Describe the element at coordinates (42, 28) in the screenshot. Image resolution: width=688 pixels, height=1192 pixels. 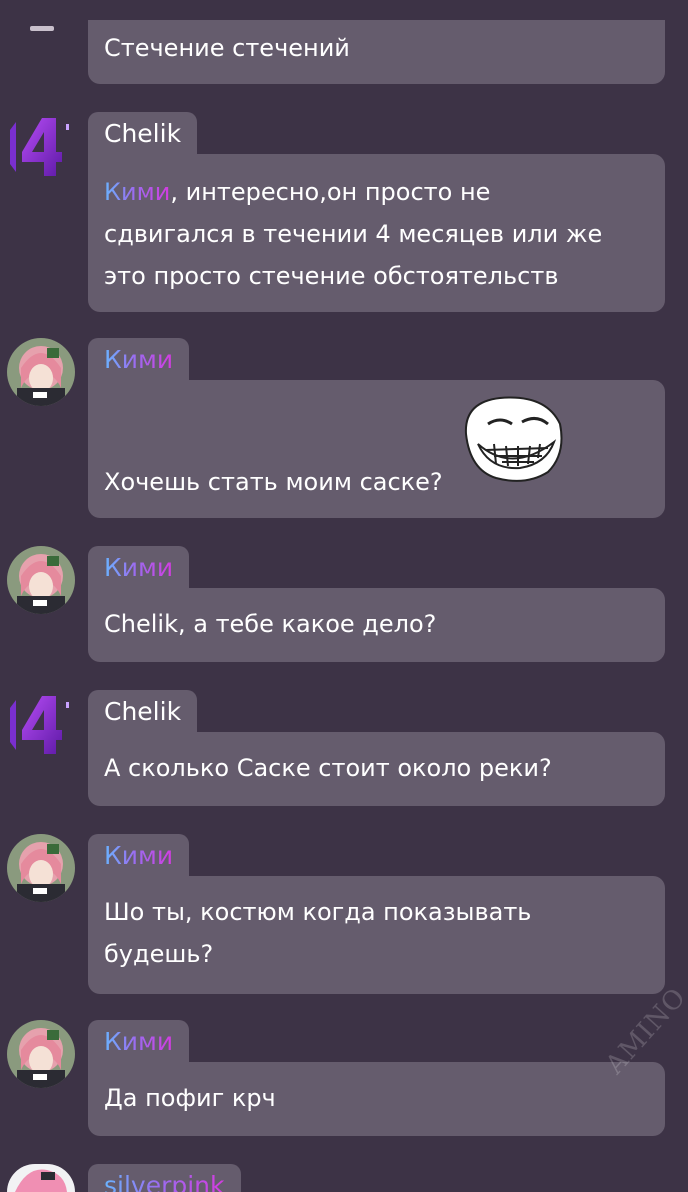
I see `avatar-partial` at that location.